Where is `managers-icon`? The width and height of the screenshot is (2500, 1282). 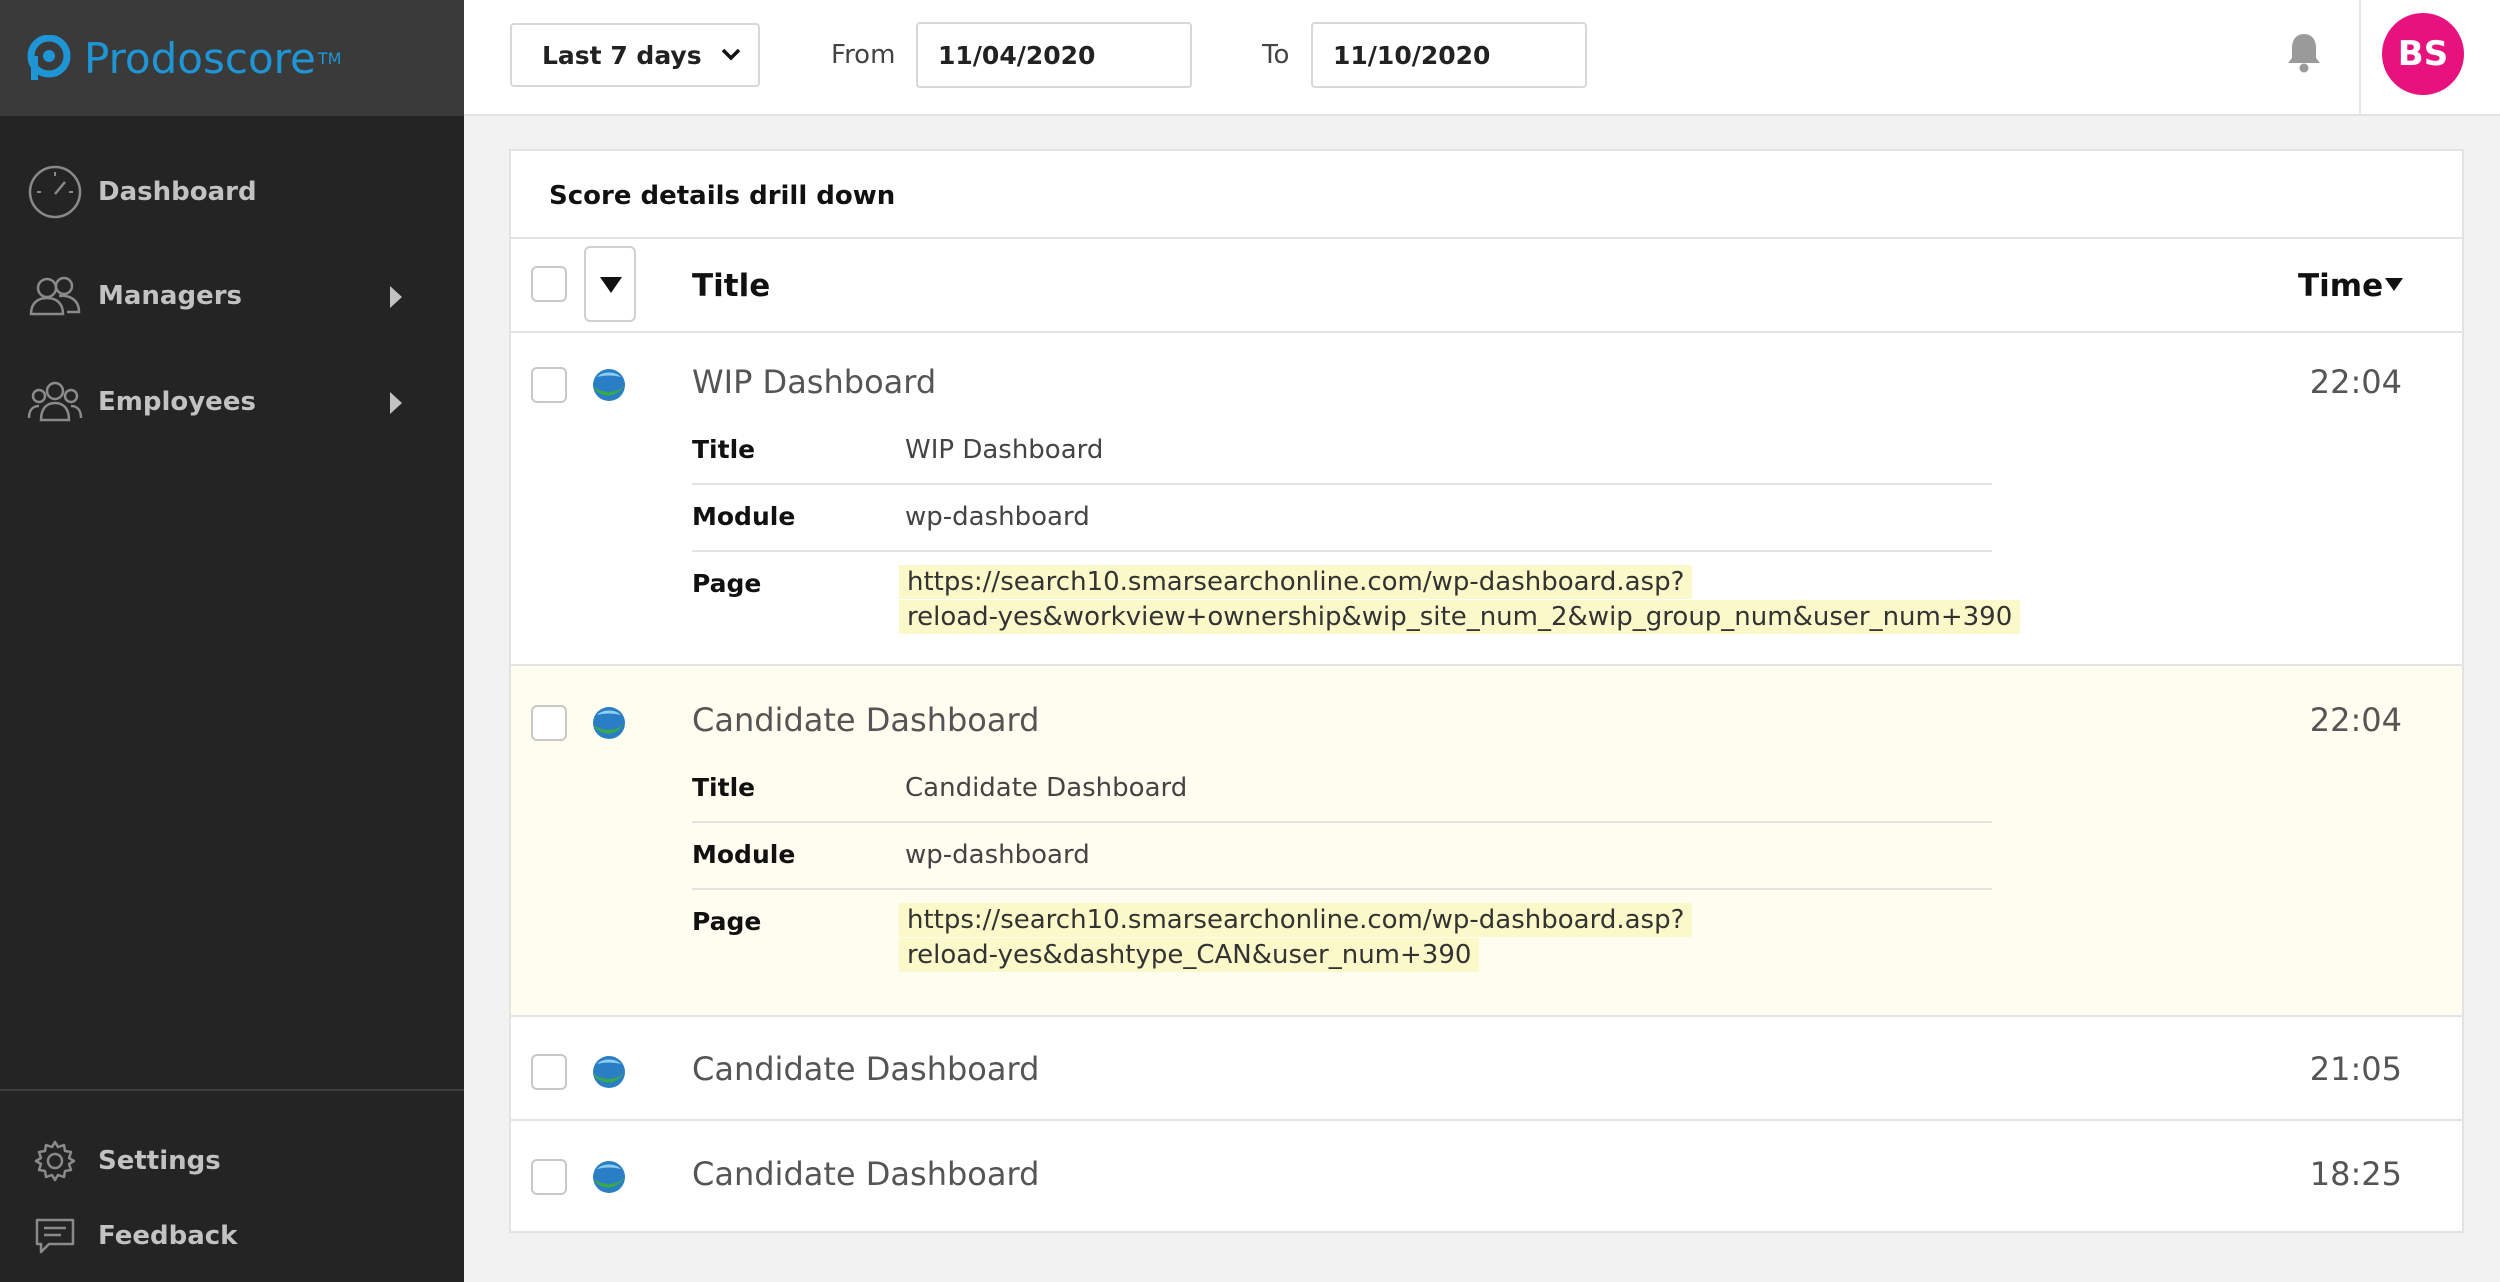
managers-icon is located at coordinates (55, 296).